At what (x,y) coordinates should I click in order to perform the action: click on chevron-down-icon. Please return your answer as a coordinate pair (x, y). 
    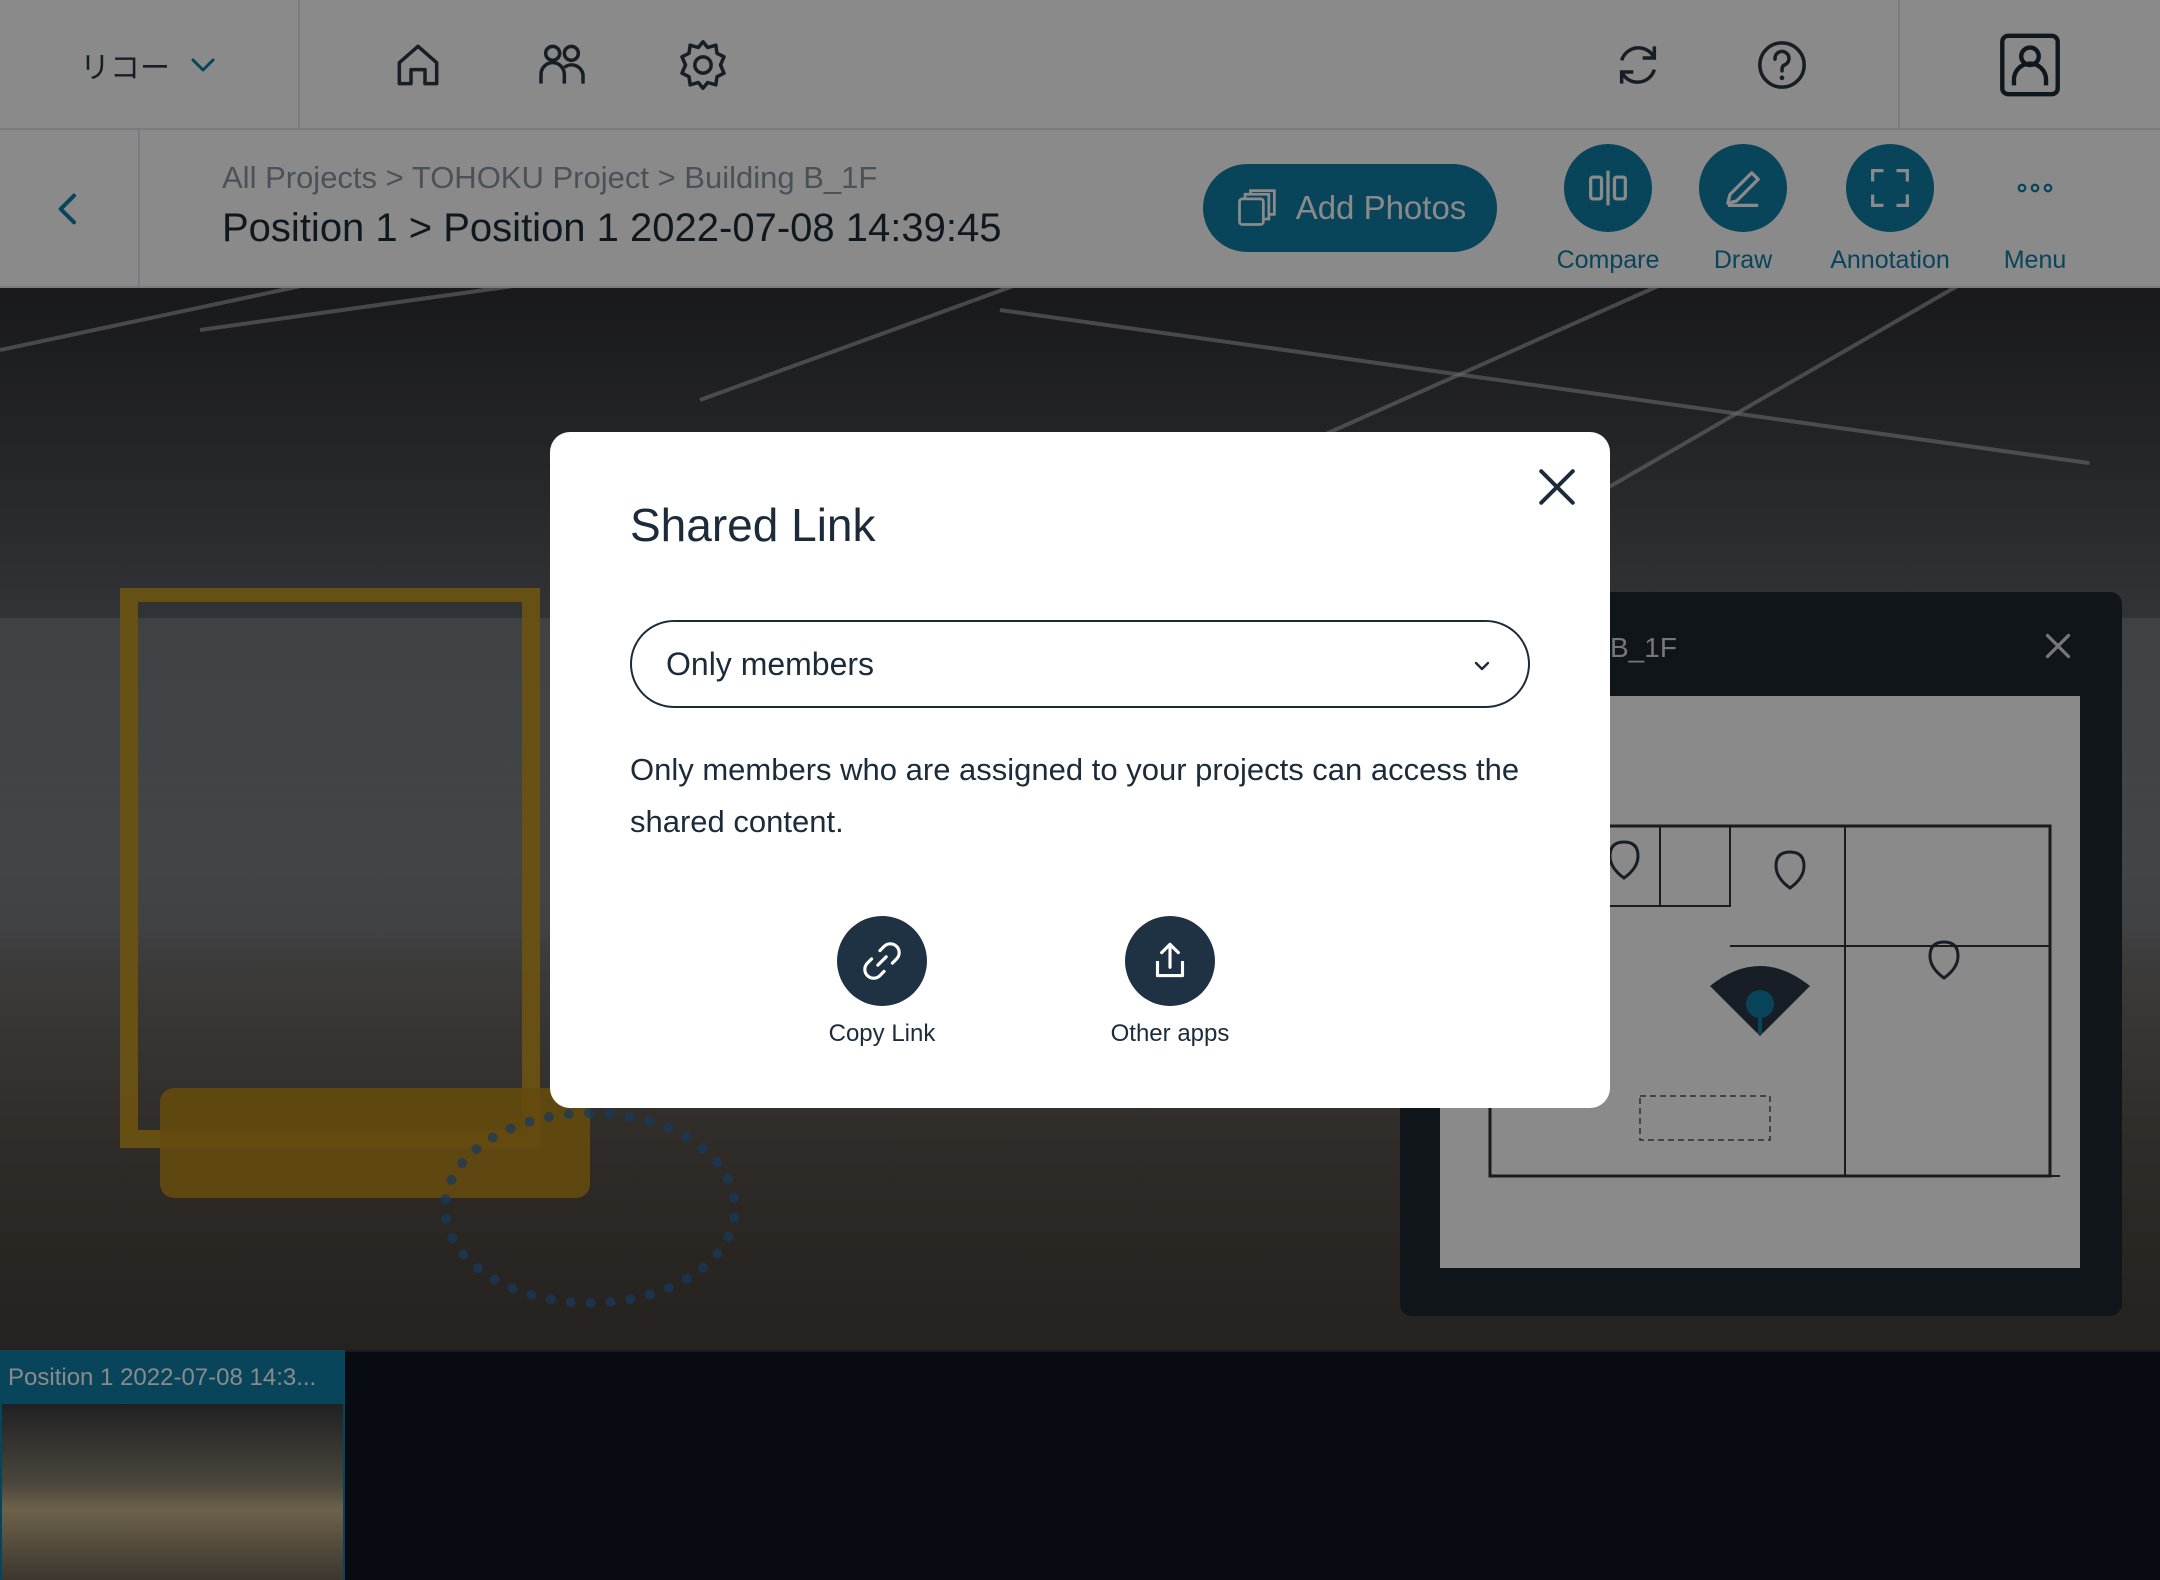
    Looking at the image, I should click on (1482, 666).